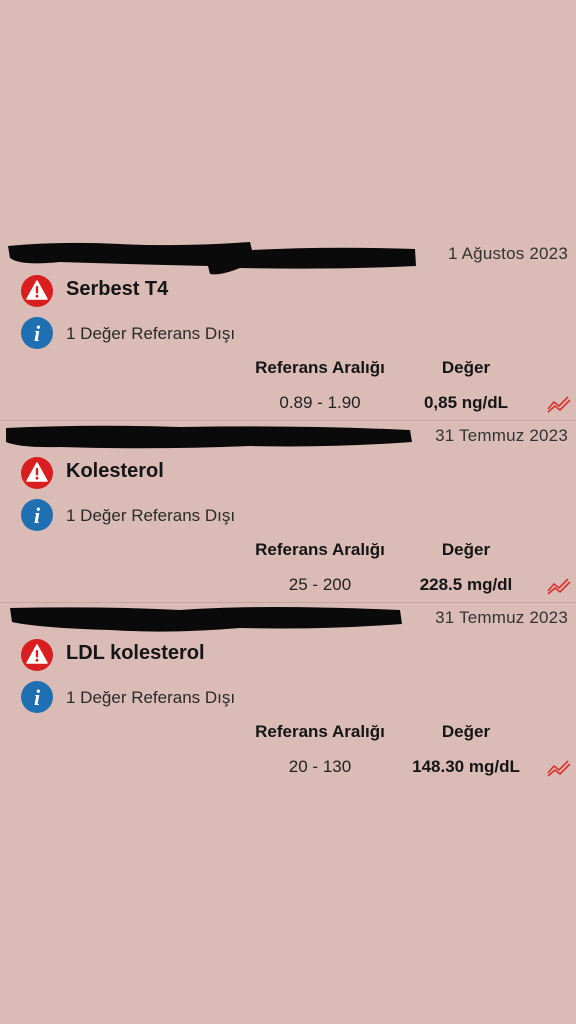 This screenshot has height=1024, width=576. Describe the element at coordinates (466, 584) in the screenshot. I see `result-value: 228.5 mg/dl` at that location.